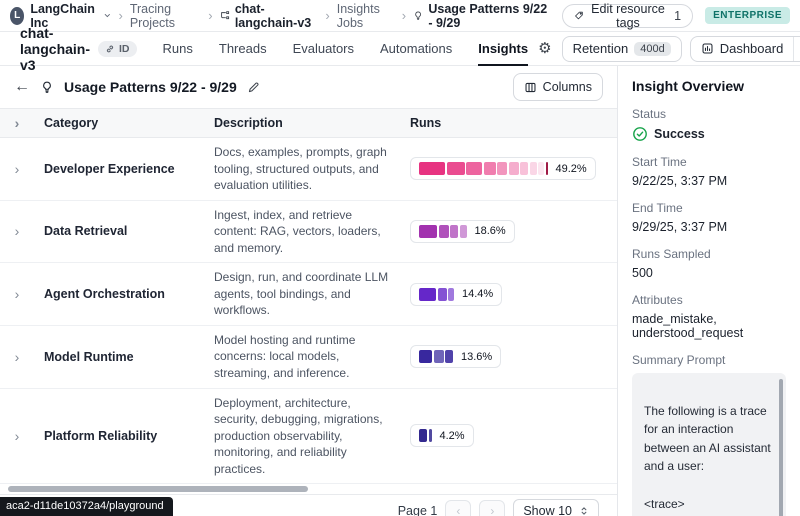 Image resolution: width=800 pixels, height=516 pixels. I want to click on end-time-label: End Time, so click(657, 208).